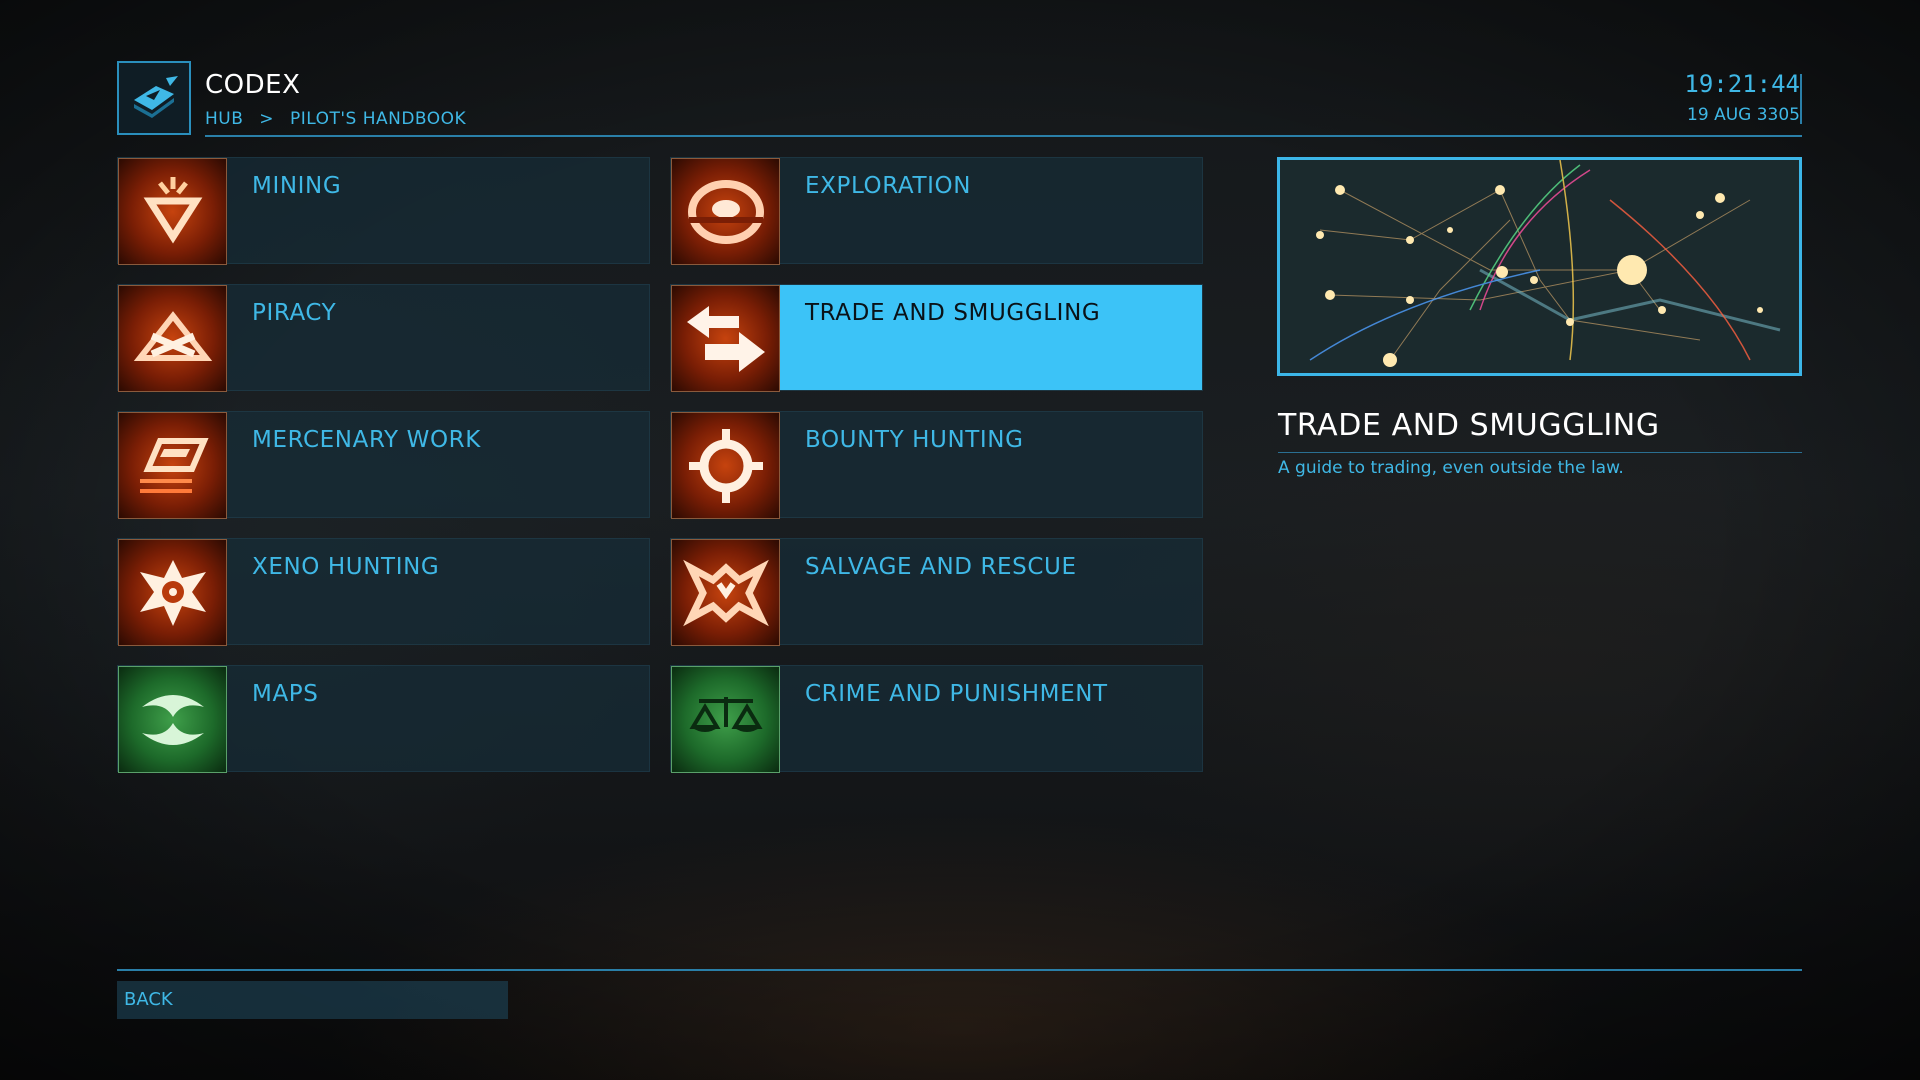 The width and height of the screenshot is (1920, 1080). I want to click on breadcrumb-hub: HUB, so click(224, 119).